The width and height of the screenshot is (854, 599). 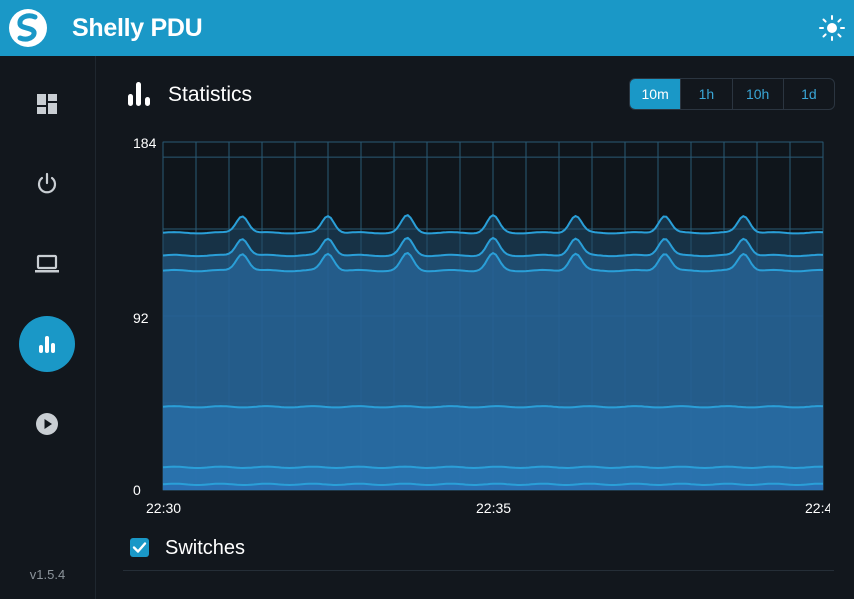 I want to click on dashboard-icon, so click(x=47, y=104).